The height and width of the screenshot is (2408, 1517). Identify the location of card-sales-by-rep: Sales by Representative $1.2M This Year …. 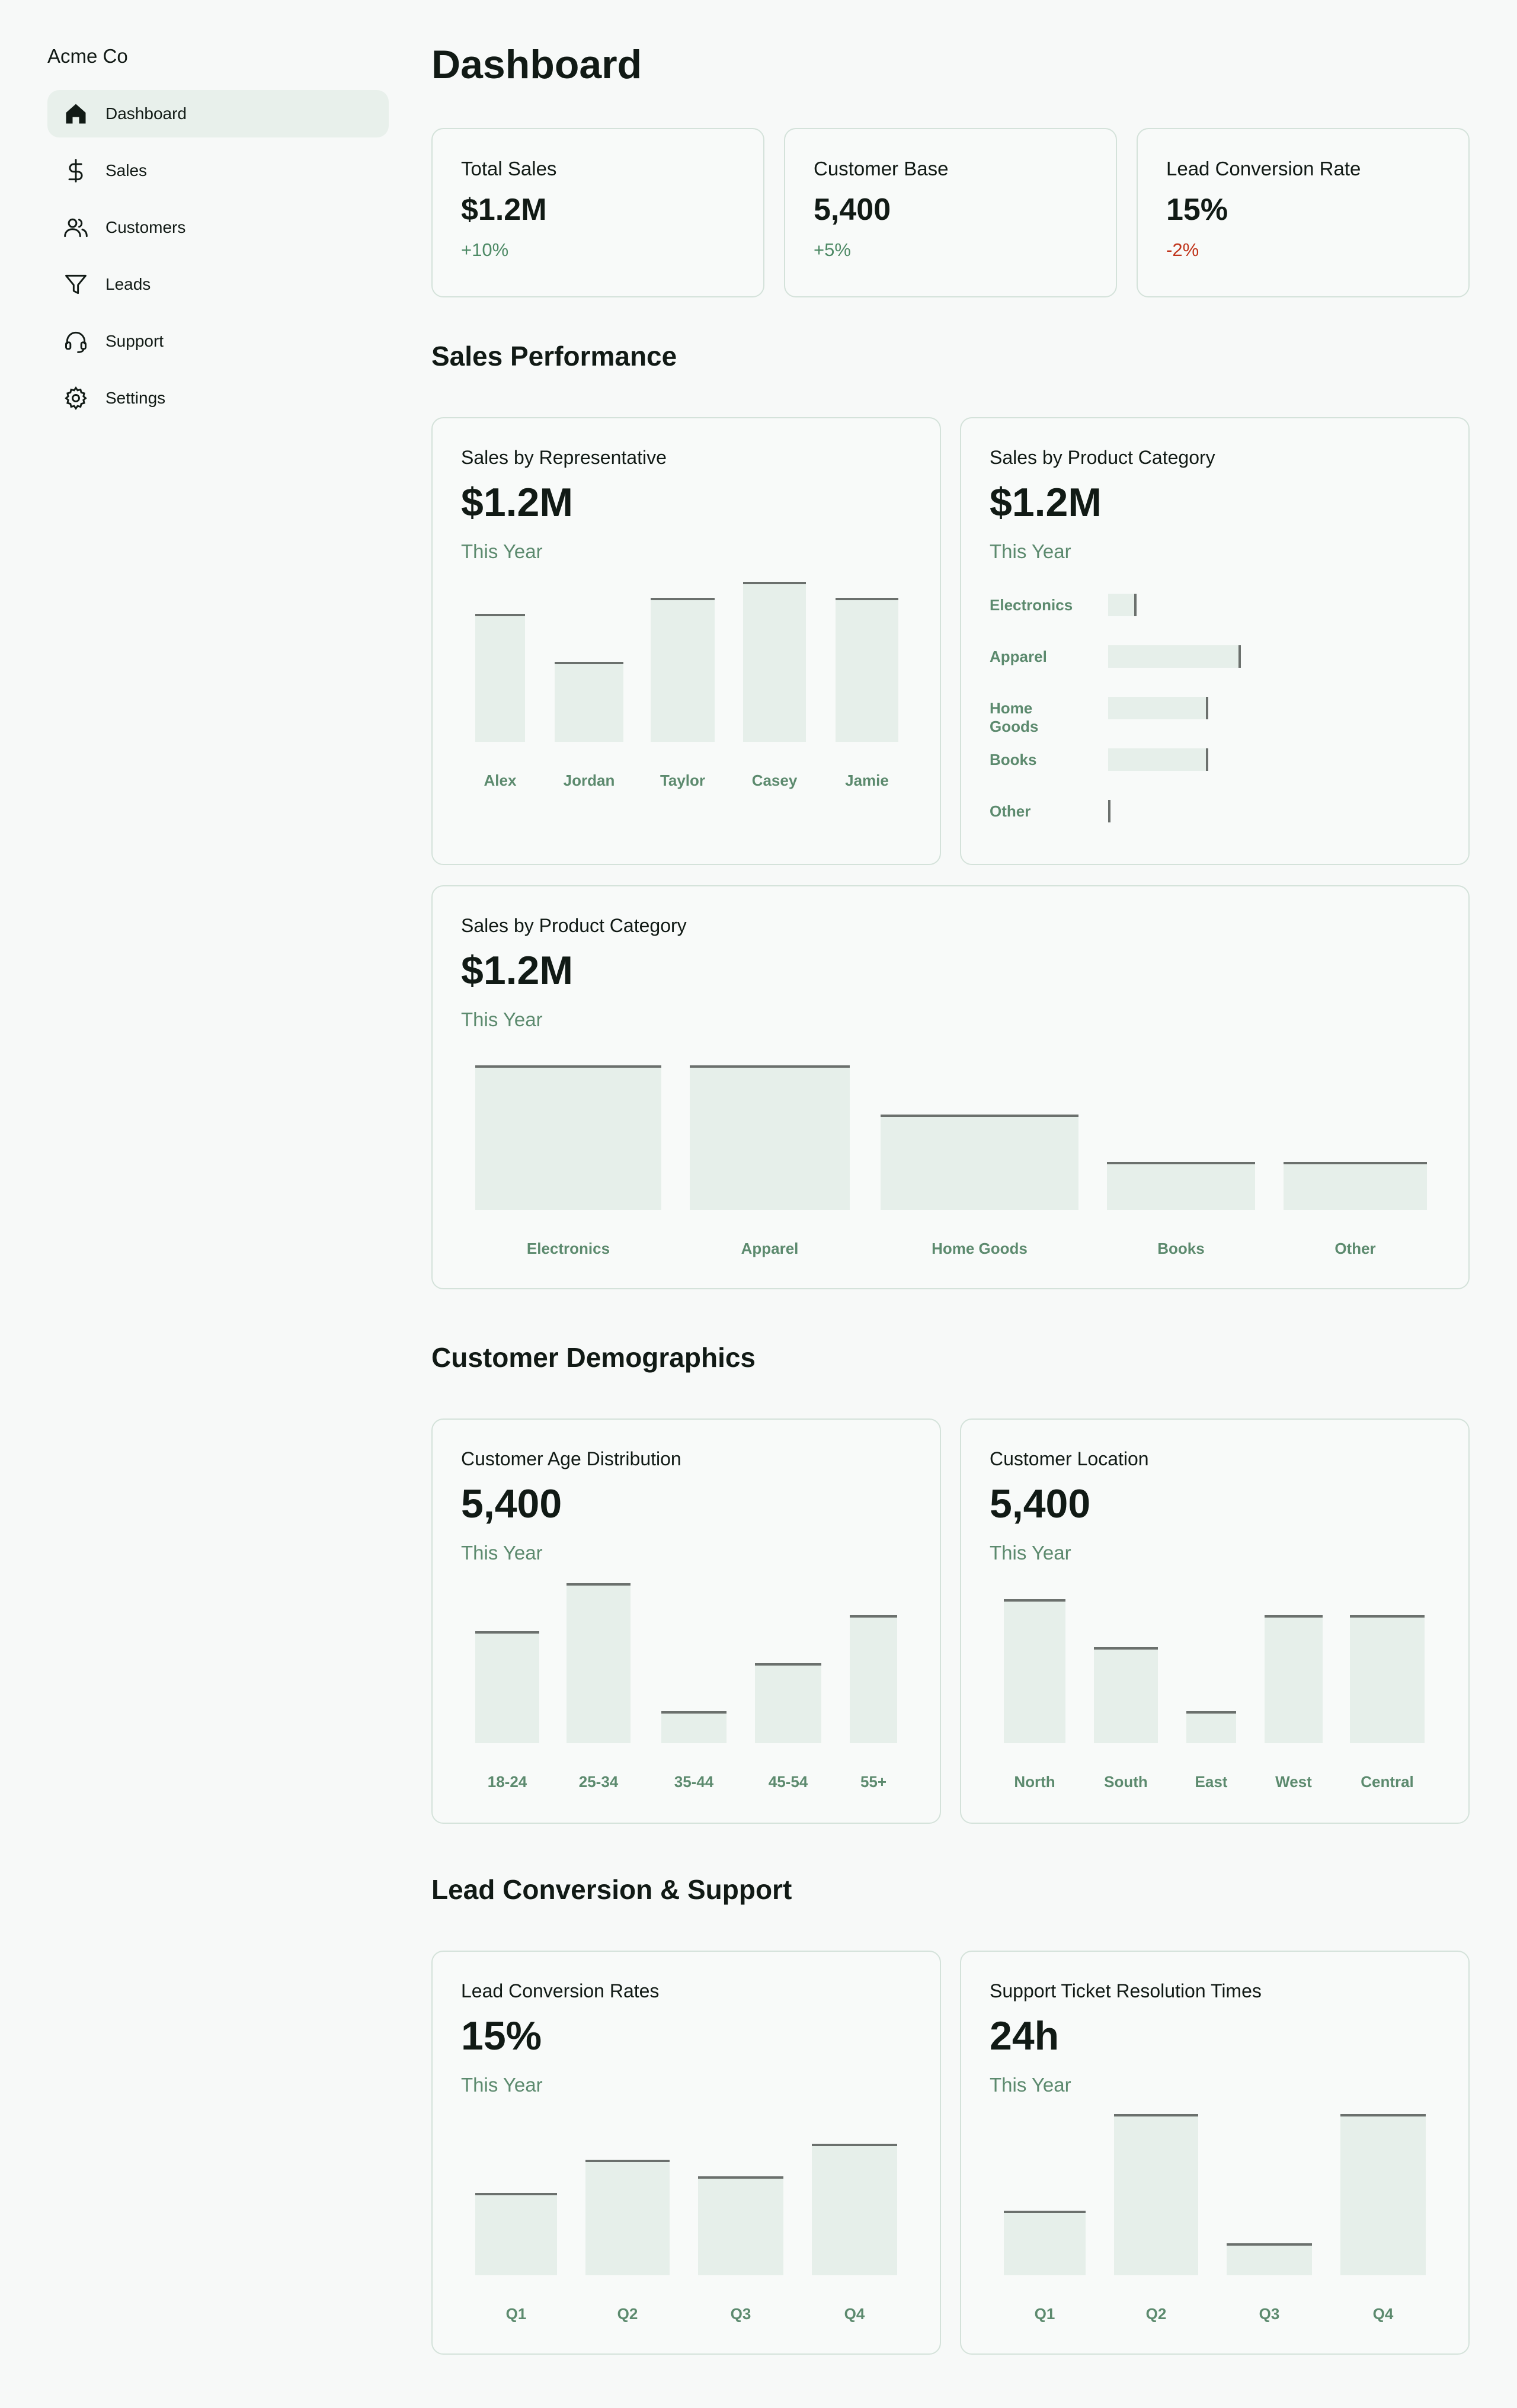
(686, 641).